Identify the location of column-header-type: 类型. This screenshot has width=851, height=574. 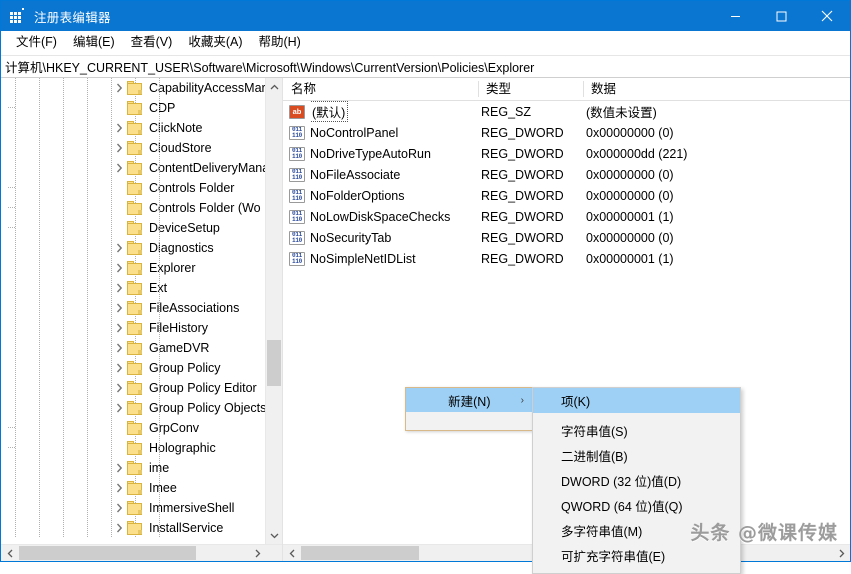
(530, 89).